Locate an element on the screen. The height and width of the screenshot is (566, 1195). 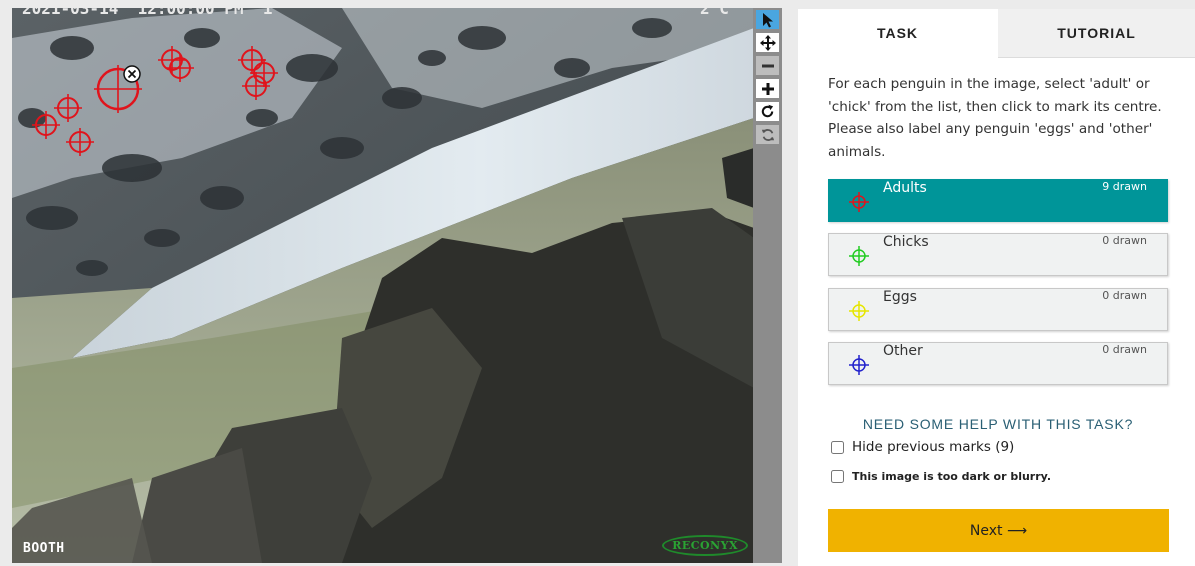
too-dark-checkbox-row: This image is too dark or blurry. is located at coordinates (941, 476).